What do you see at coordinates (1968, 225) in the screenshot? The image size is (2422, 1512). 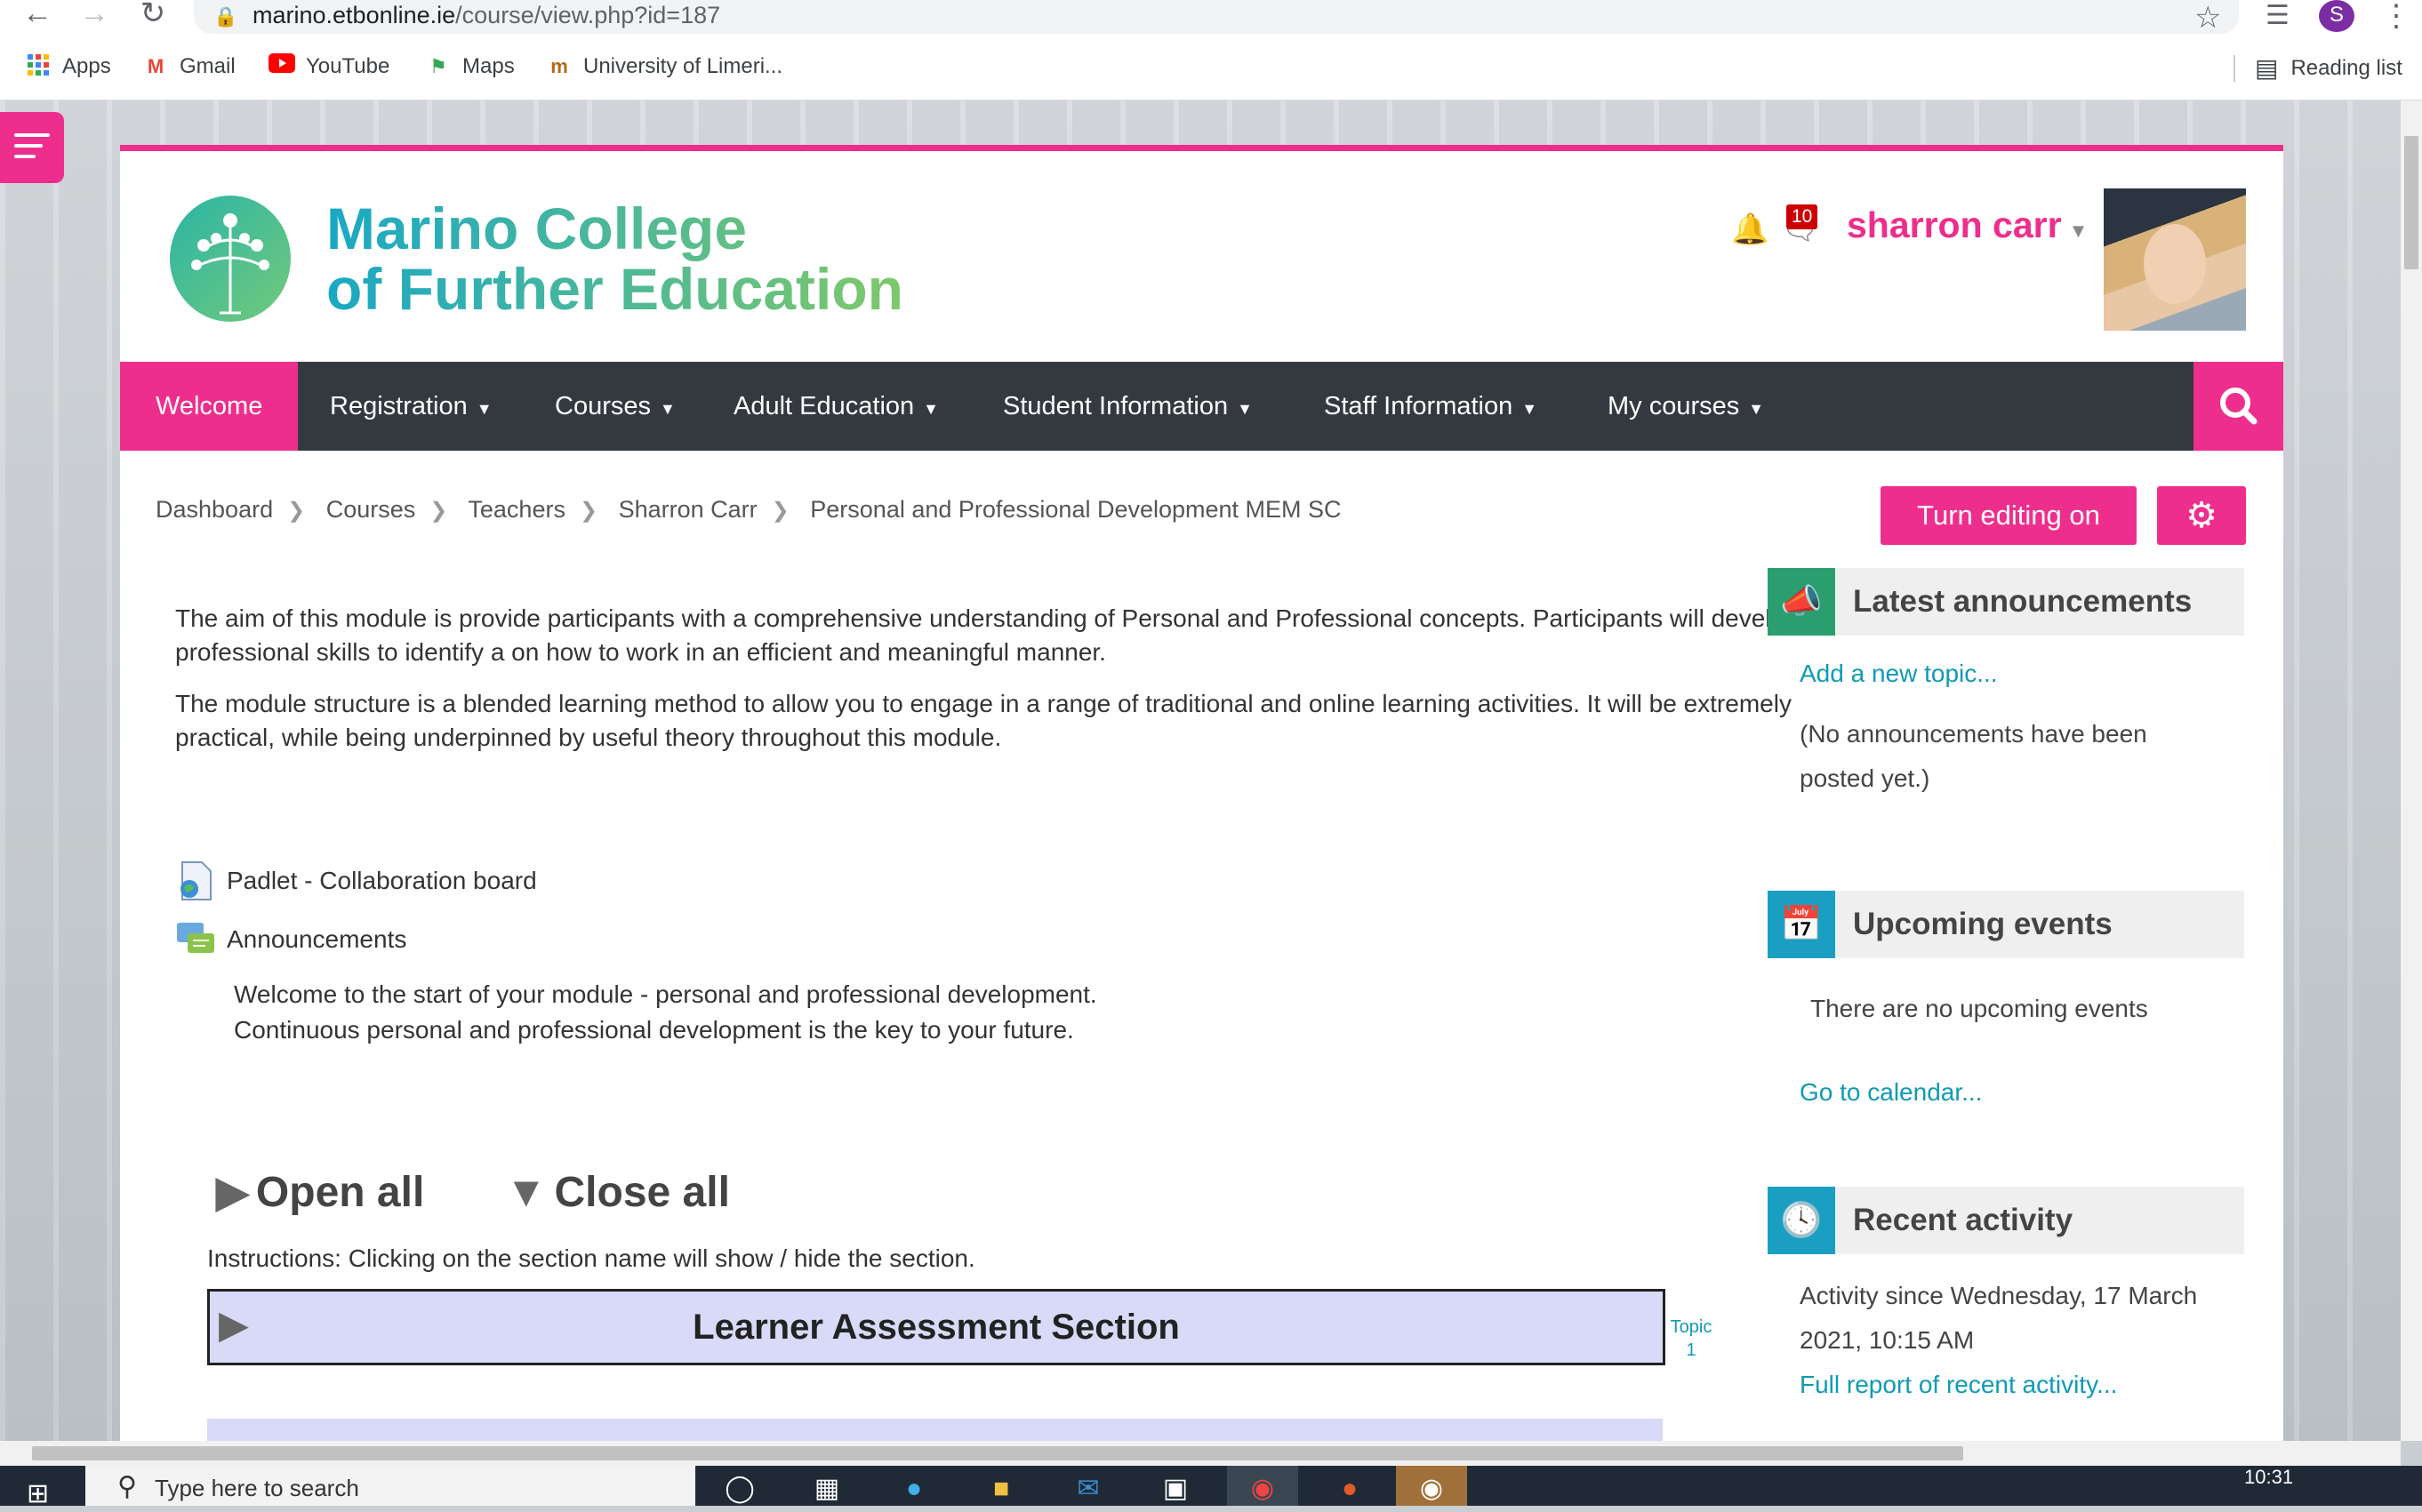 I see `user-menu: sharron carr ▼` at bounding box center [1968, 225].